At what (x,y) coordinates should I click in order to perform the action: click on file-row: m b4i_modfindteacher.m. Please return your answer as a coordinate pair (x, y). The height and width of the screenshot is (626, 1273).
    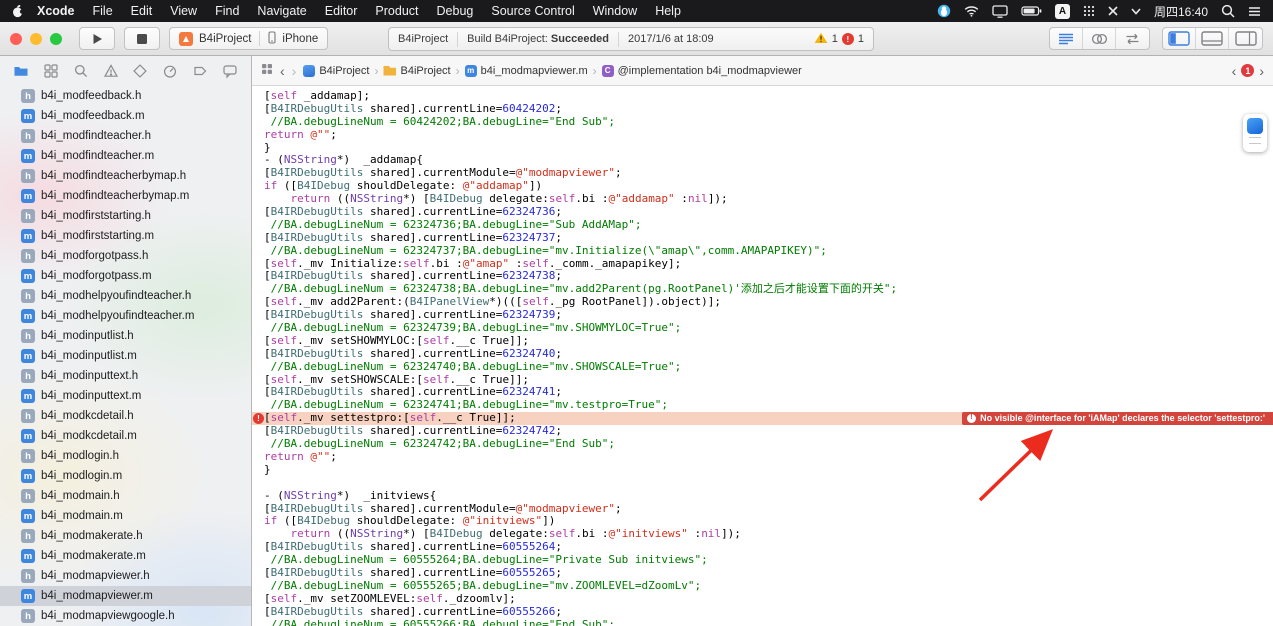
    Looking at the image, I should click on (125, 156).